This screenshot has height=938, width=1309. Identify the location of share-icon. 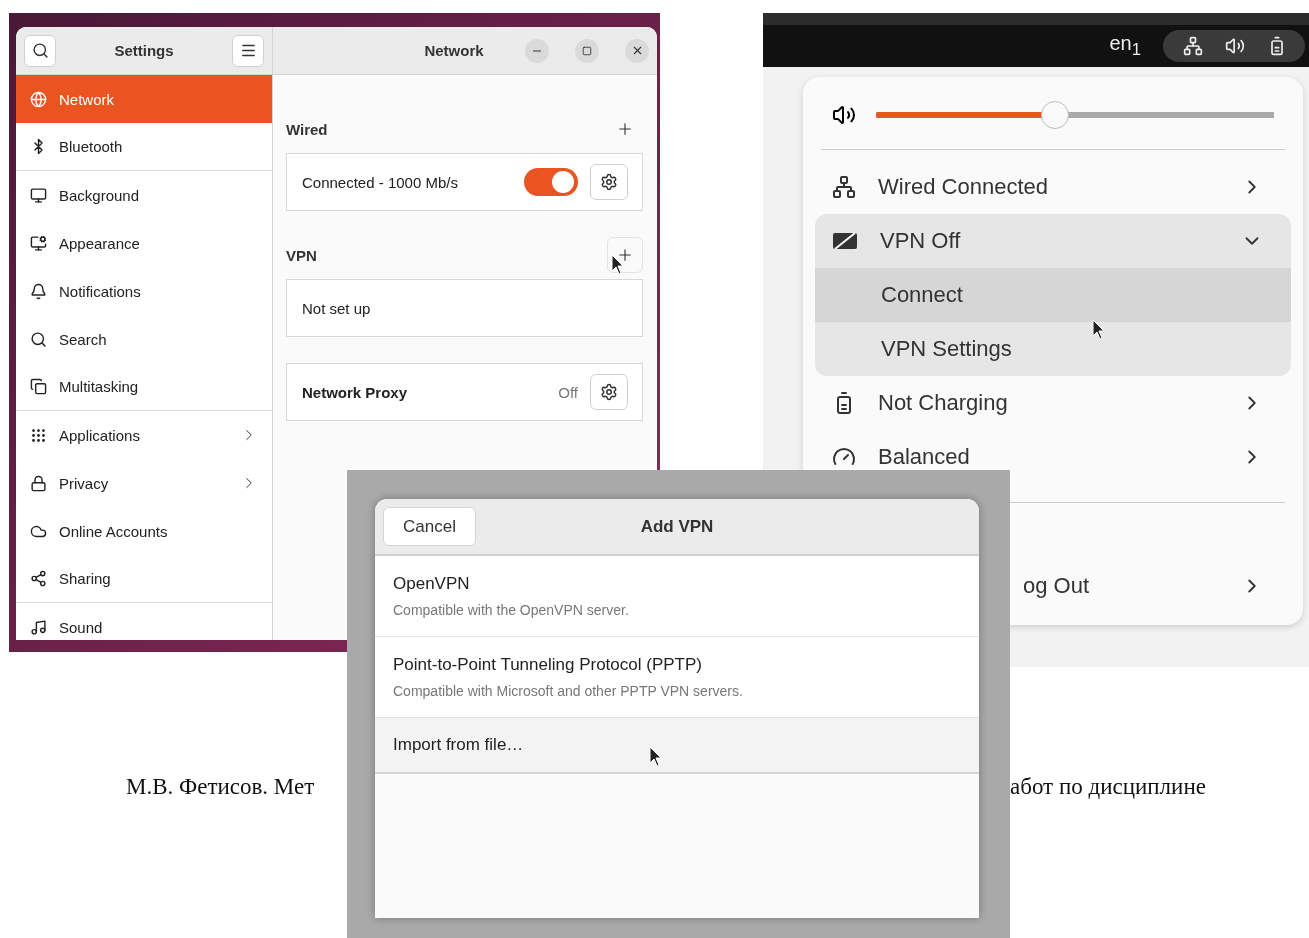
(38, 578).